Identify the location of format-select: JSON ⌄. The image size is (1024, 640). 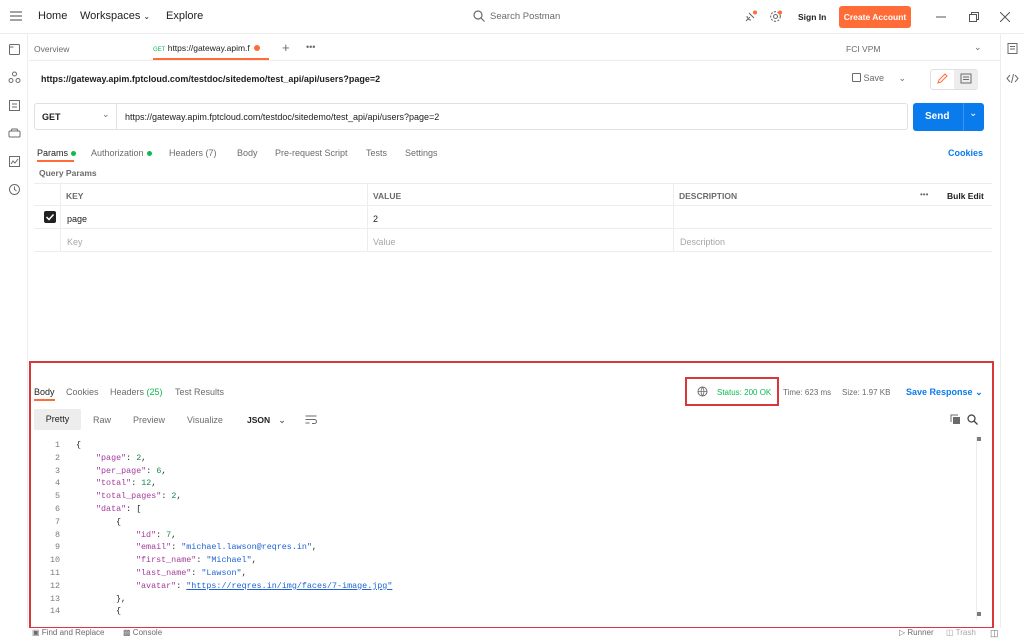
(266, 420).